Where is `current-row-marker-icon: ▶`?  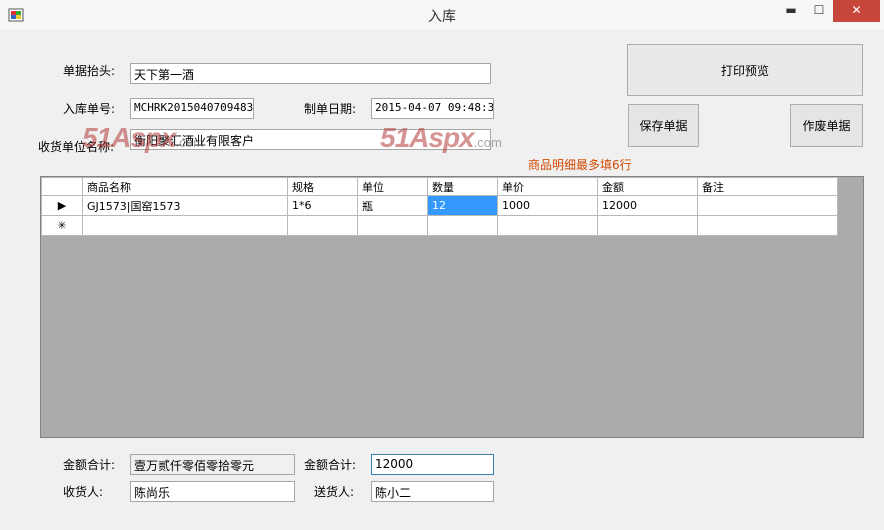 current-row-marker-icon: ▶ is located at coordinates (62, 205).